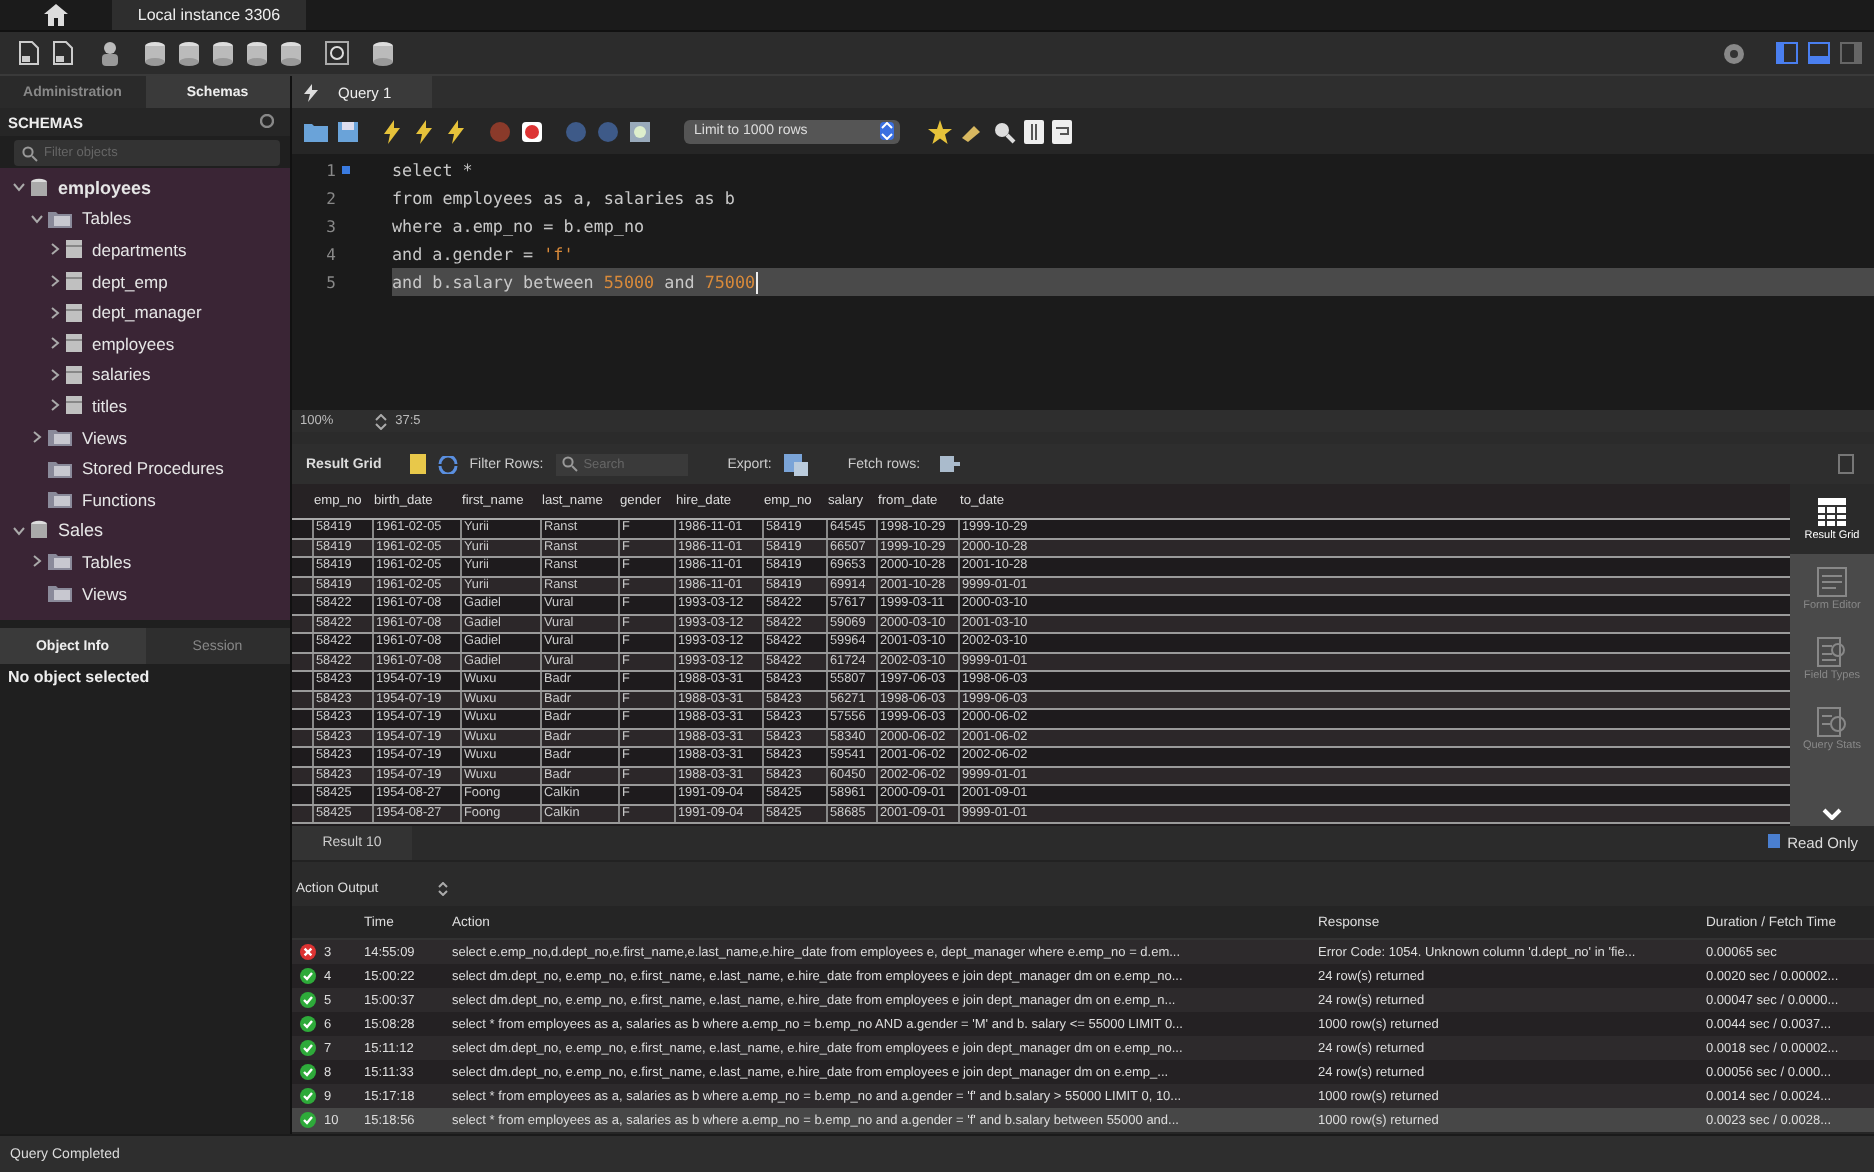 The image size is (1874, 1172). Describe the element at coordinates (1062, 131) in the screenshot. I see `wrap-icon` at that location.